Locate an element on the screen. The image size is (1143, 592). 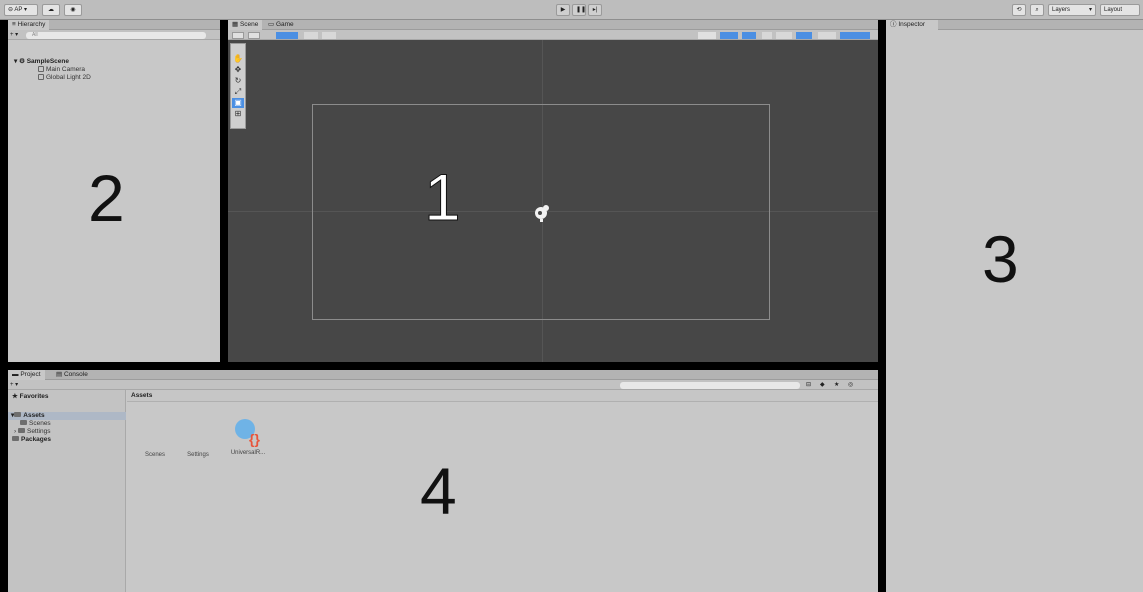
scenes-folder-item: Scenes is located at coordinates (35, 424).